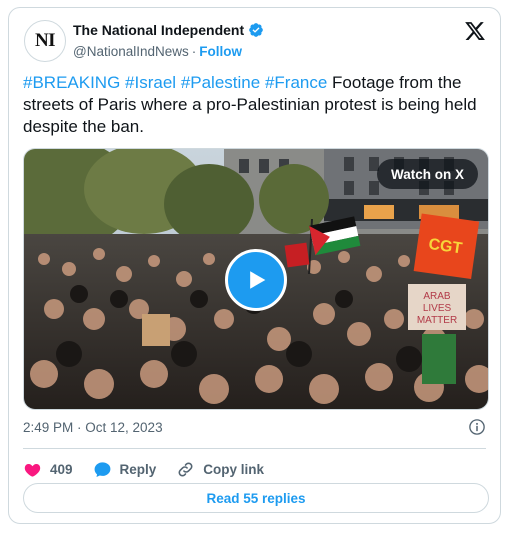  What do you see at coordinates (220, 51) in the screenshot?
I see `follow-link: Follow` at bounding box center [220, 51].